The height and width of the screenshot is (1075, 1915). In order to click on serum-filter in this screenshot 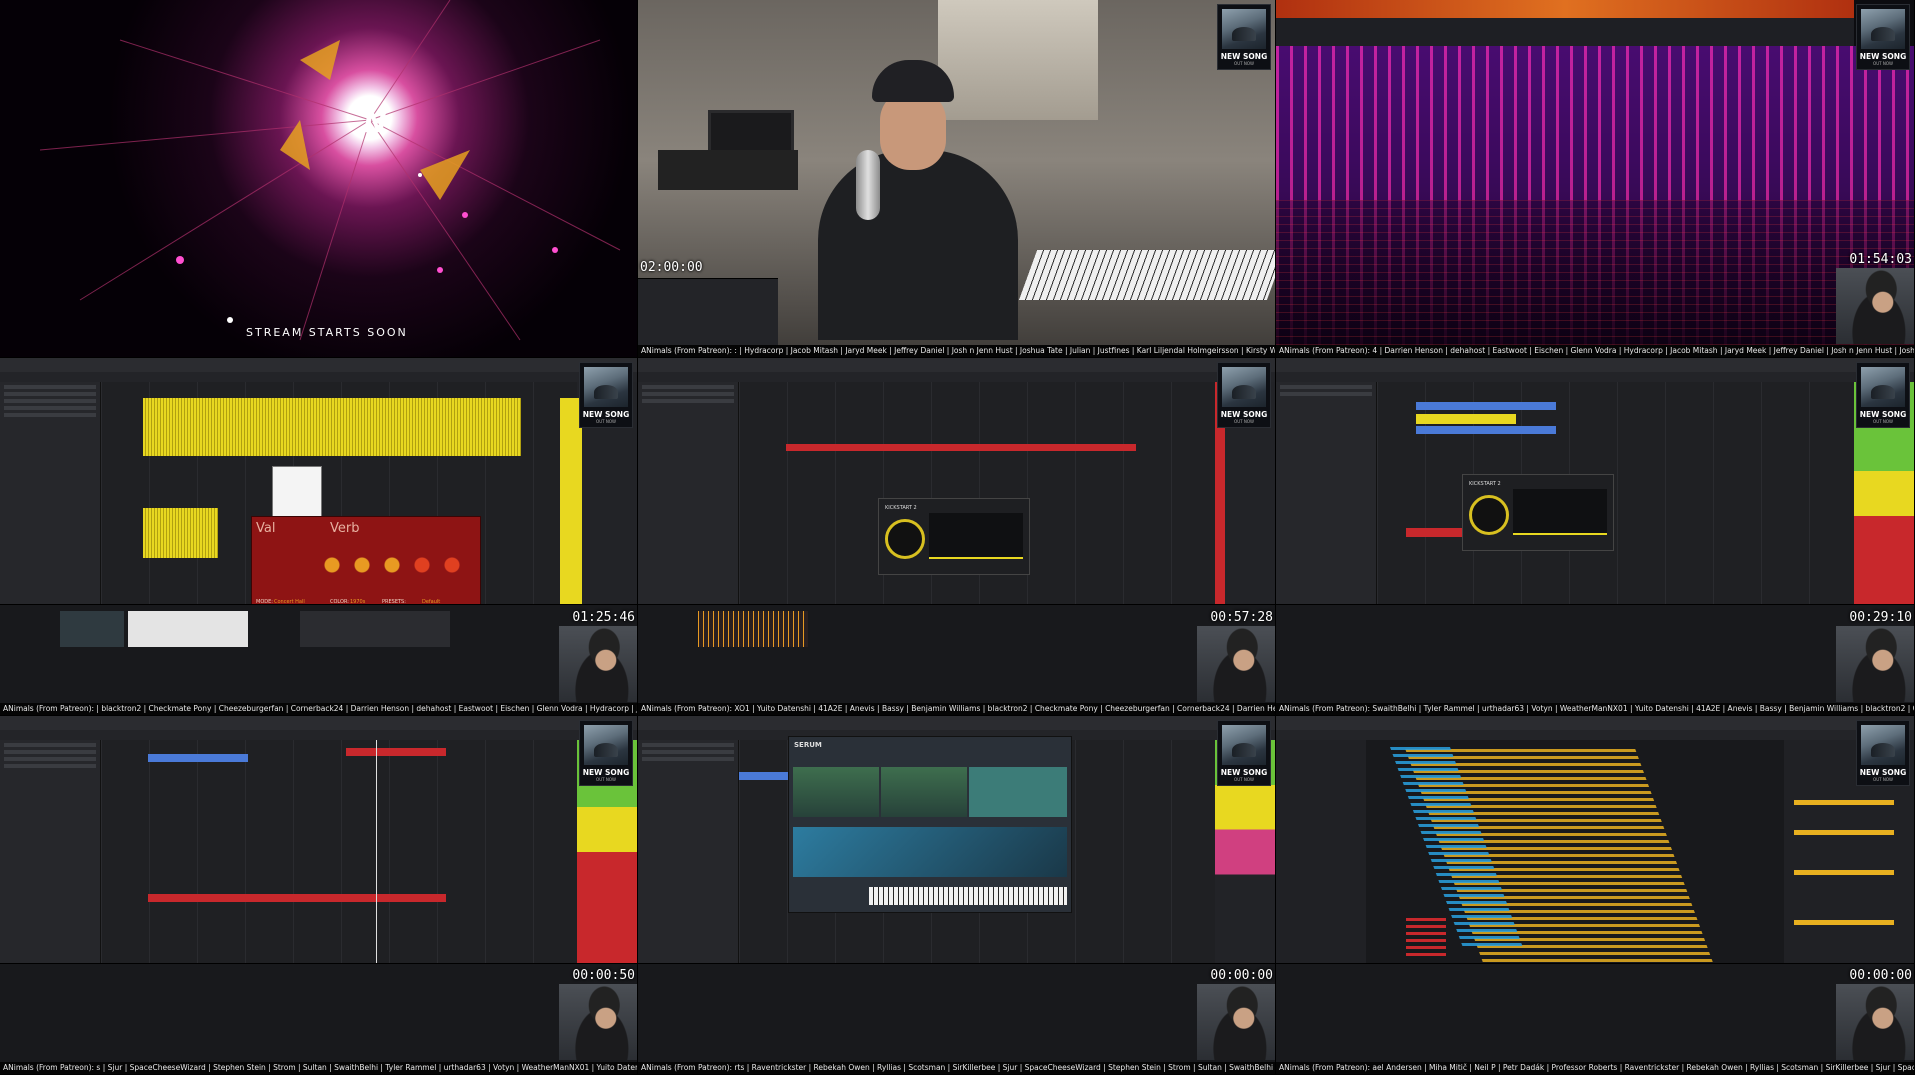, I will do `click(1018, 792)`.